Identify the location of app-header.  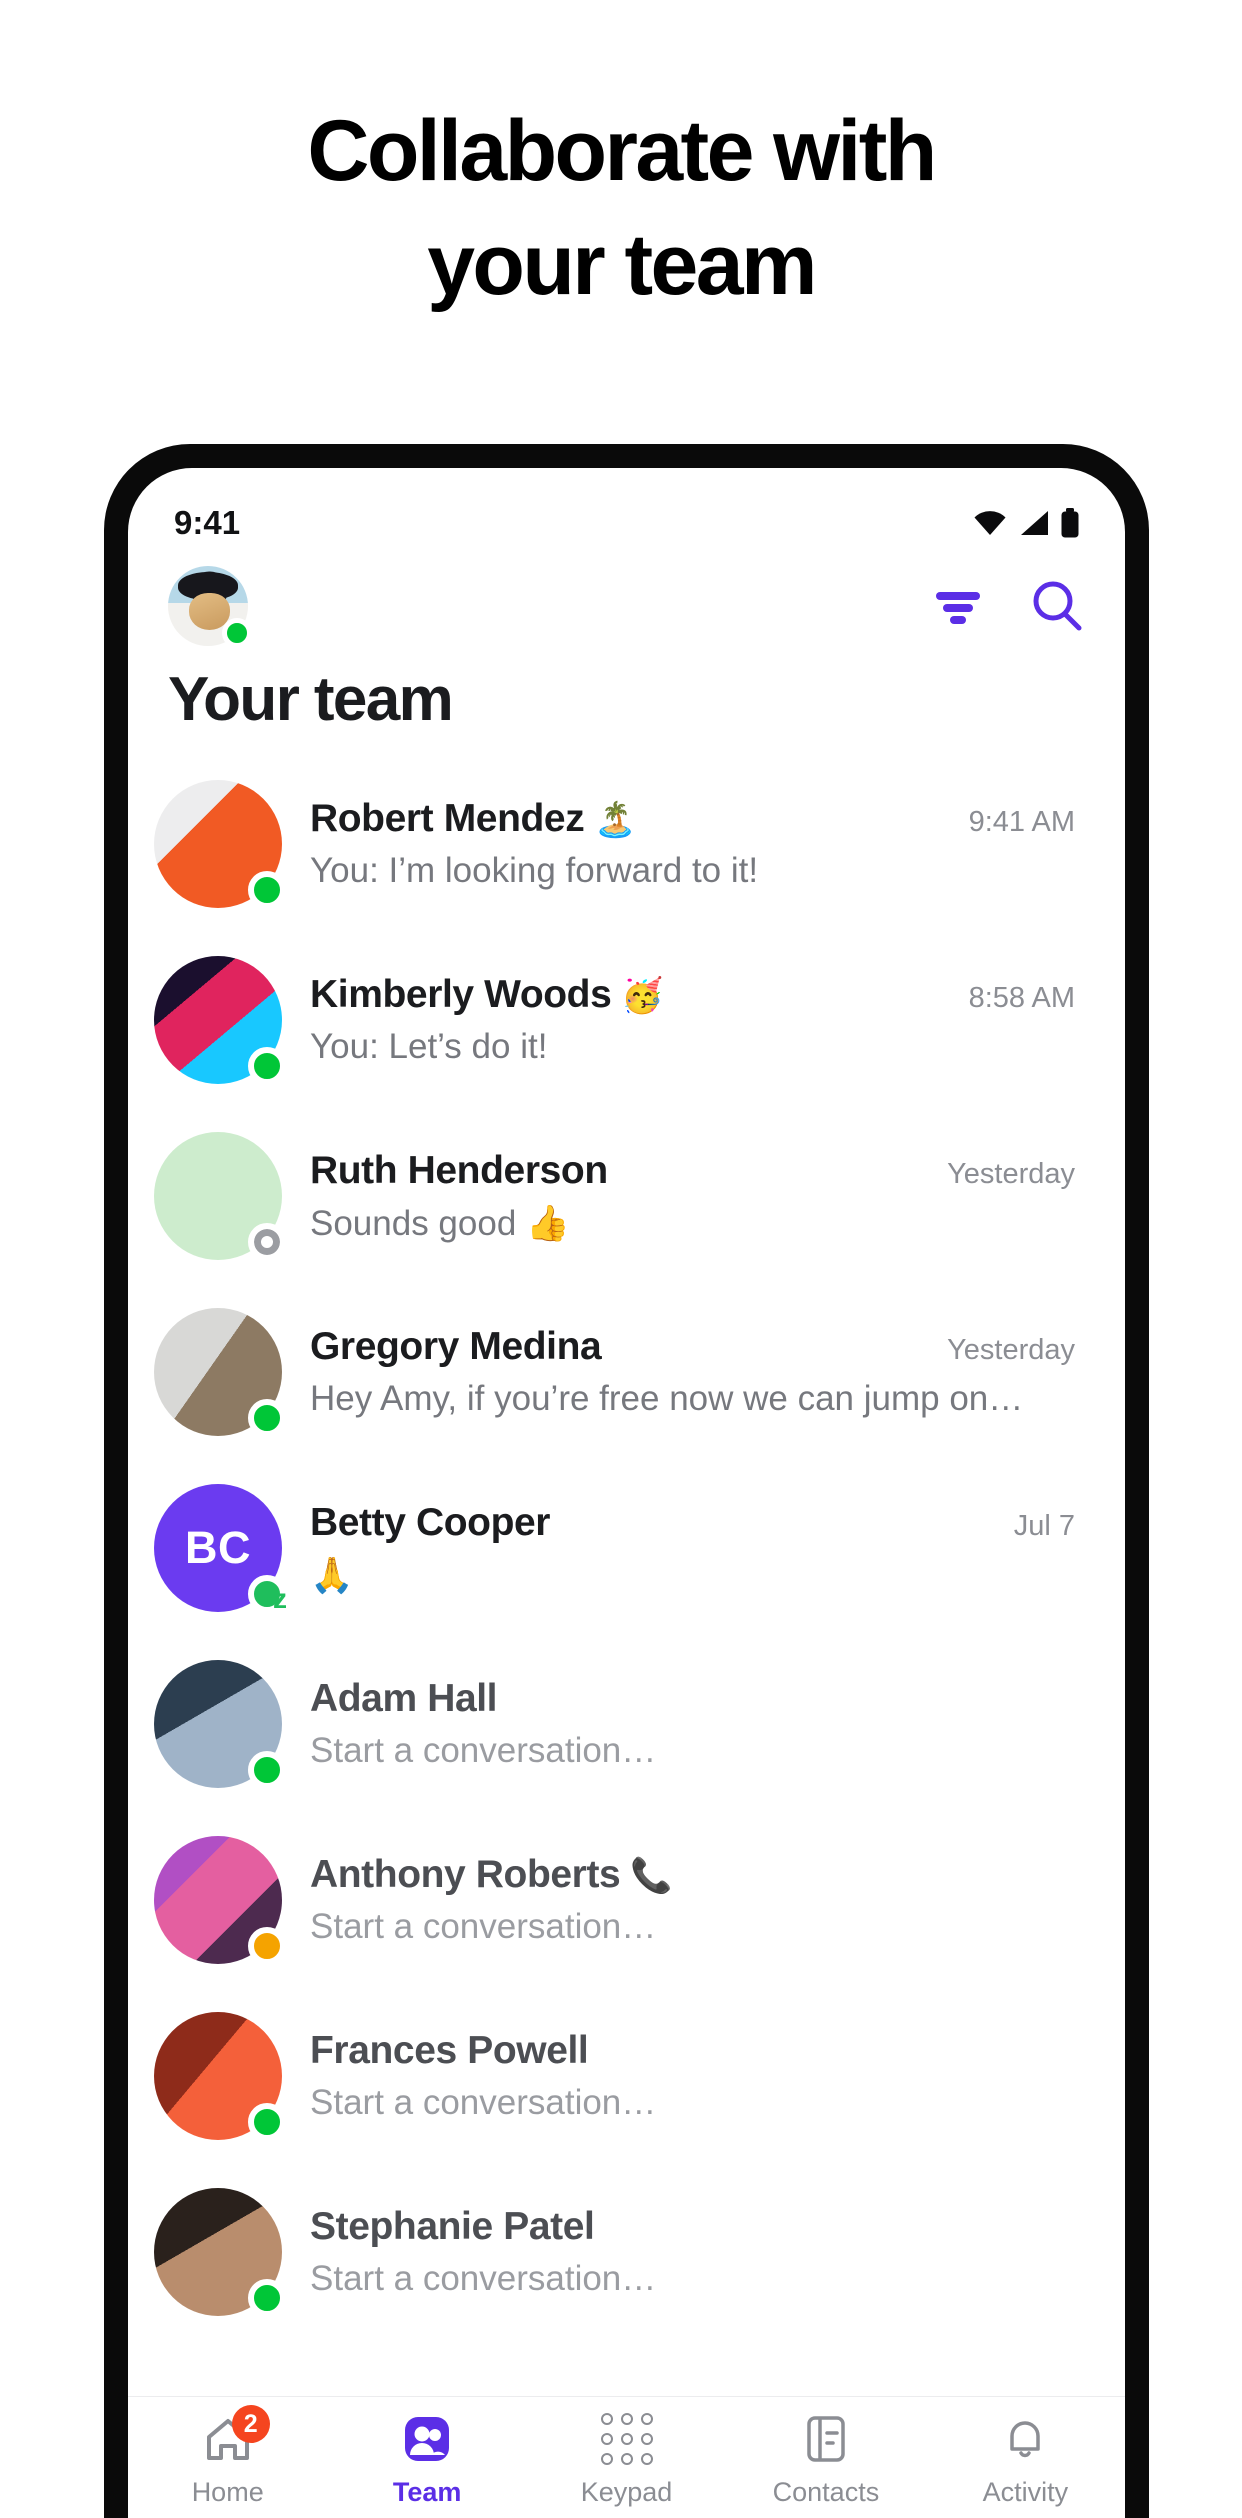
(626, 606).